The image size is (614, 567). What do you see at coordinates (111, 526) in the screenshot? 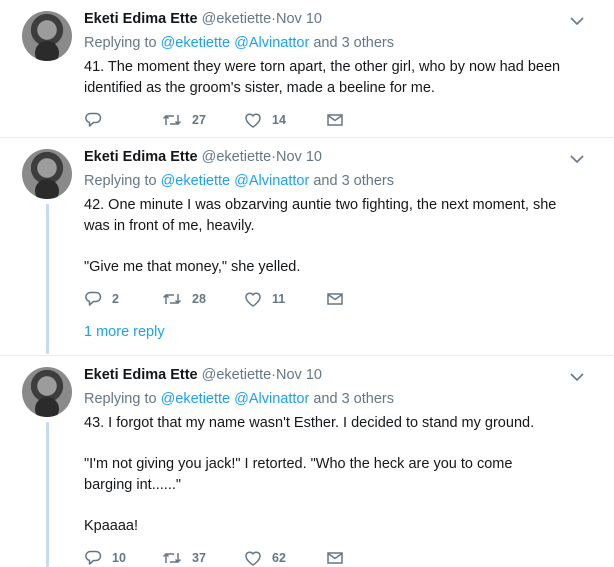
I see `tweet-paragraph: Kpaaaa!` at bounding box center [111, 526].